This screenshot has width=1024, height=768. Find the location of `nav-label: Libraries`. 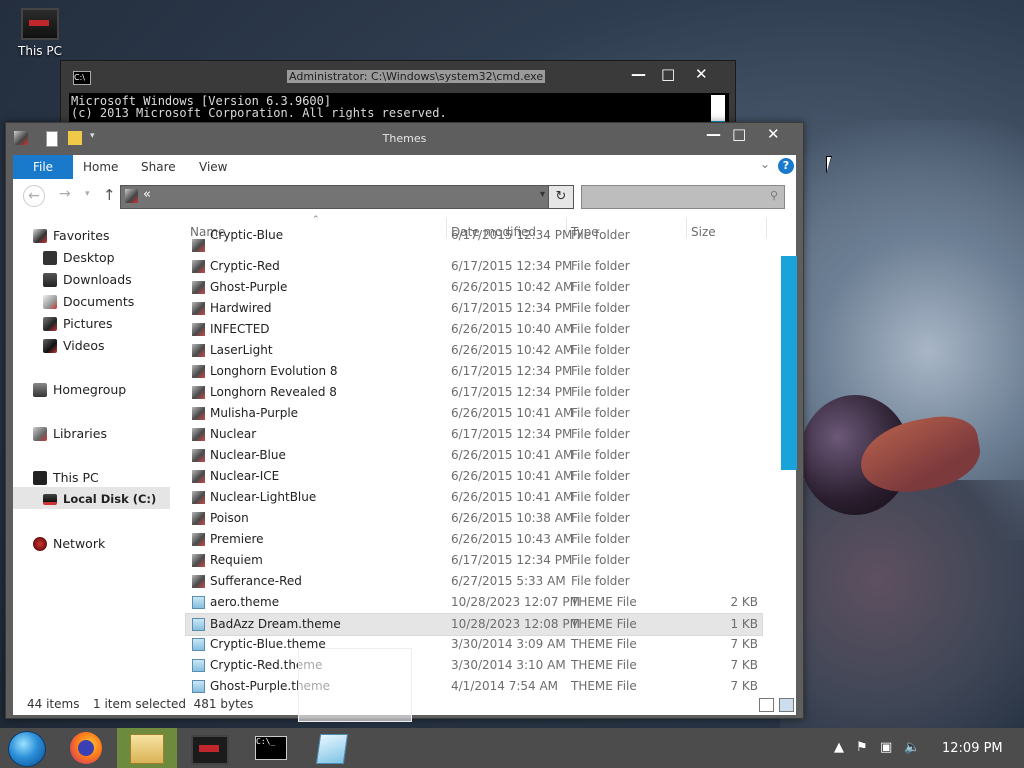

nav-label: Libraries is located at coordinates (80, 433).